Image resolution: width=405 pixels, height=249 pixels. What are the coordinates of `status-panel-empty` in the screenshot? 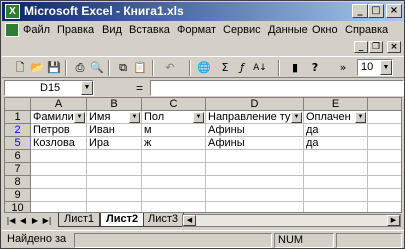 It's located at (369, 240).